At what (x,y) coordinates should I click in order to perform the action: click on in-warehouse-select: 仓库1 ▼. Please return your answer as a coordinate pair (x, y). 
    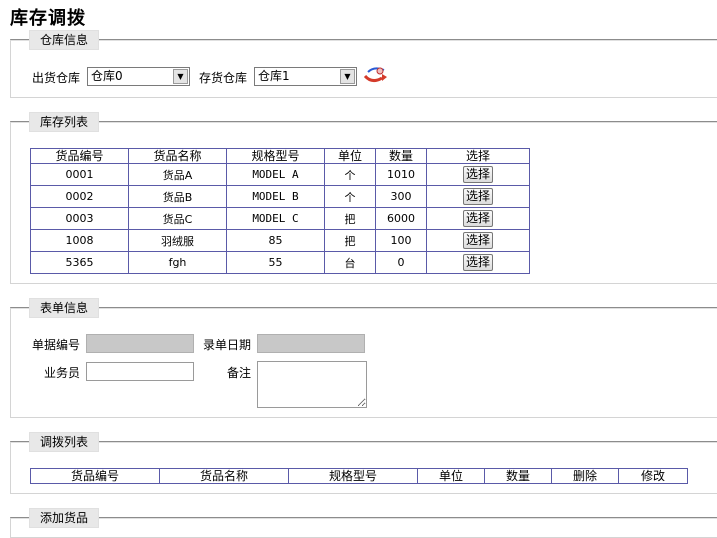
    Looking at the image, I should click on (305, 76).